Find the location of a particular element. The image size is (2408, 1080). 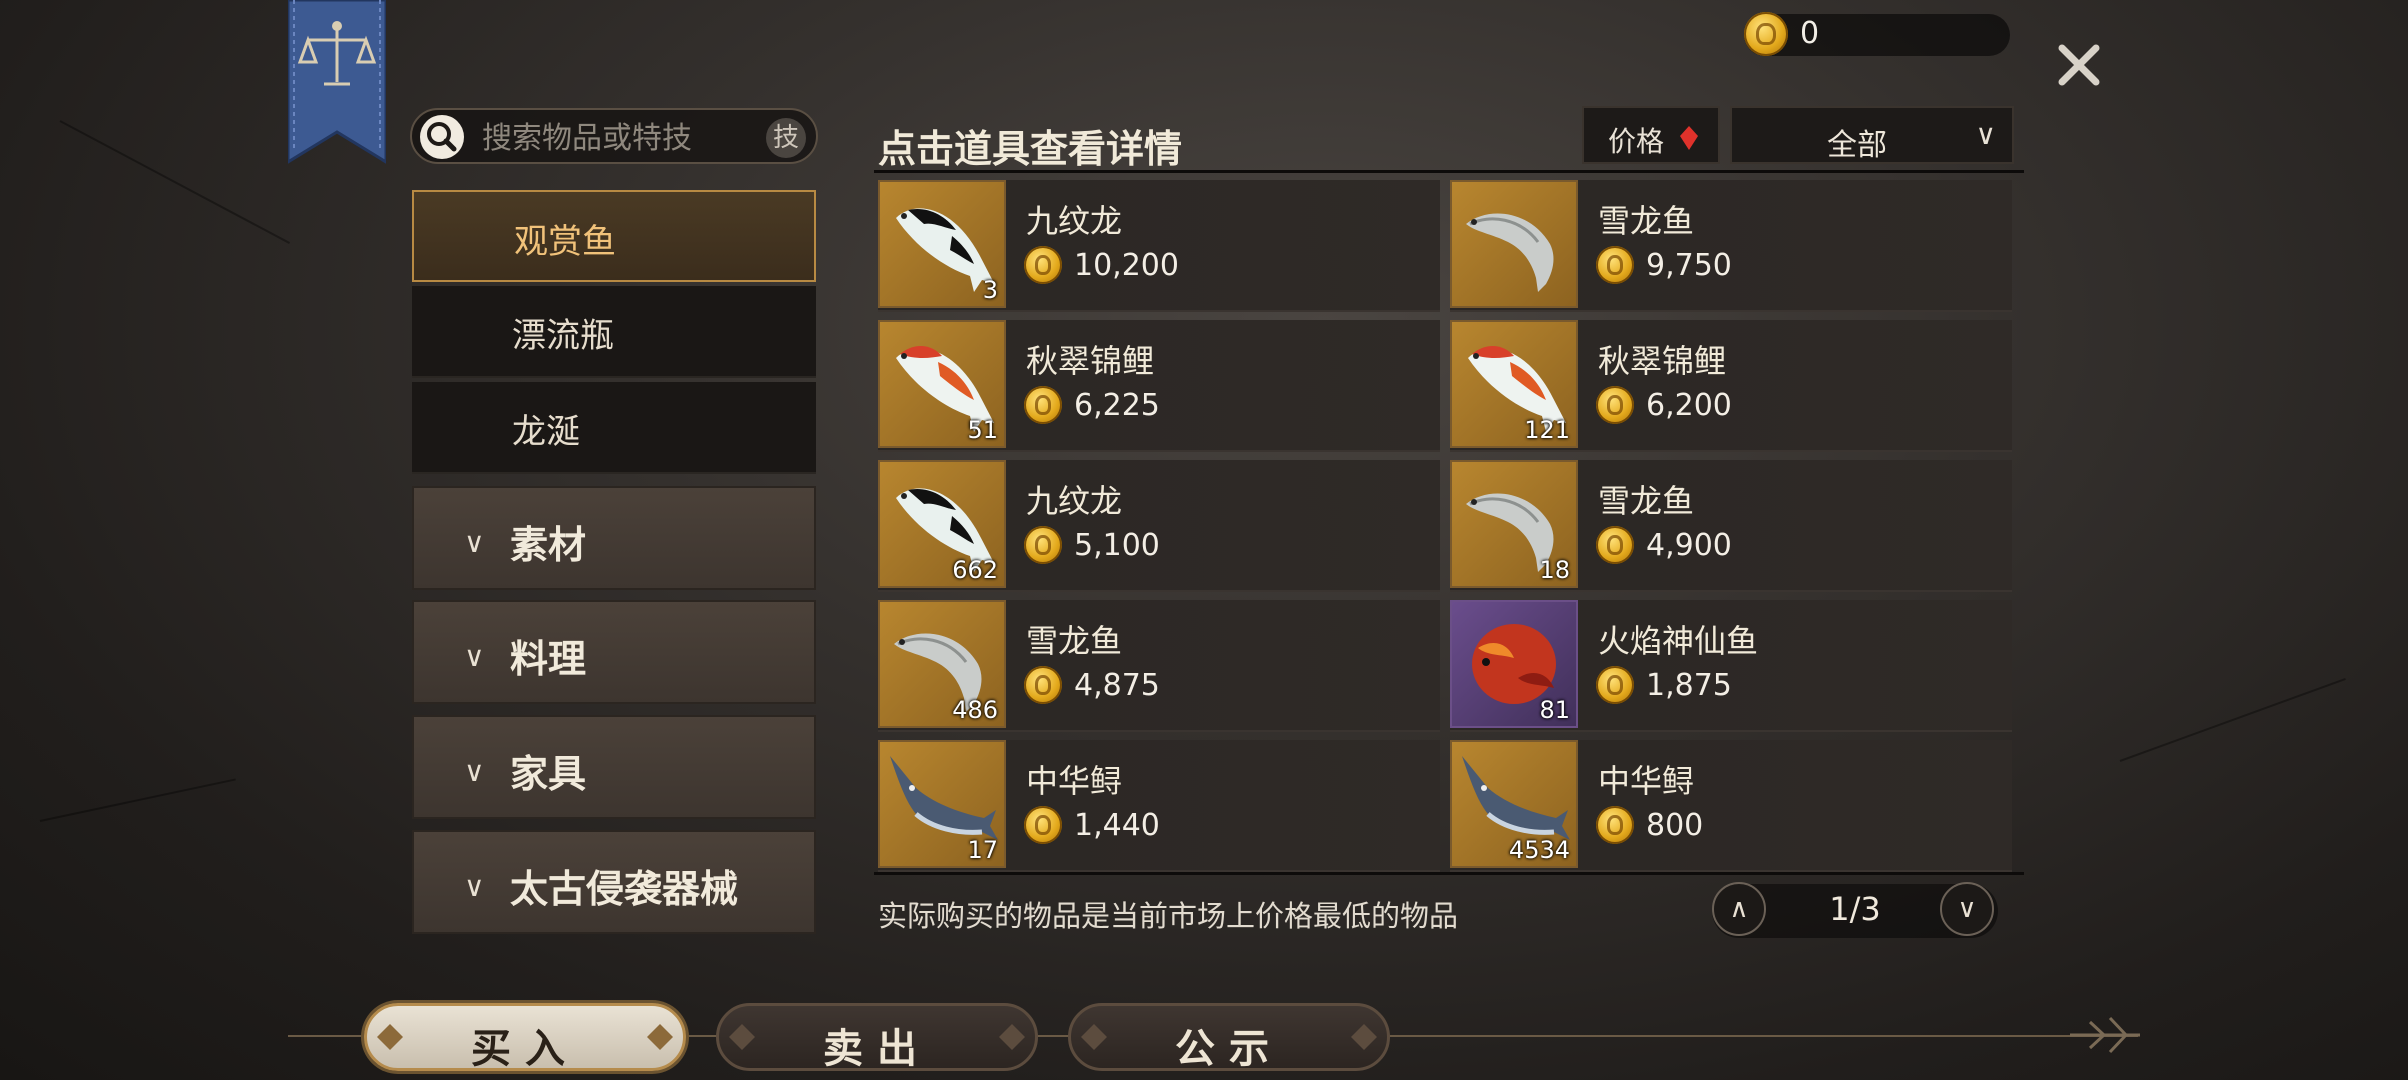

trade-banner-icon is located at coordinates (337, 82).